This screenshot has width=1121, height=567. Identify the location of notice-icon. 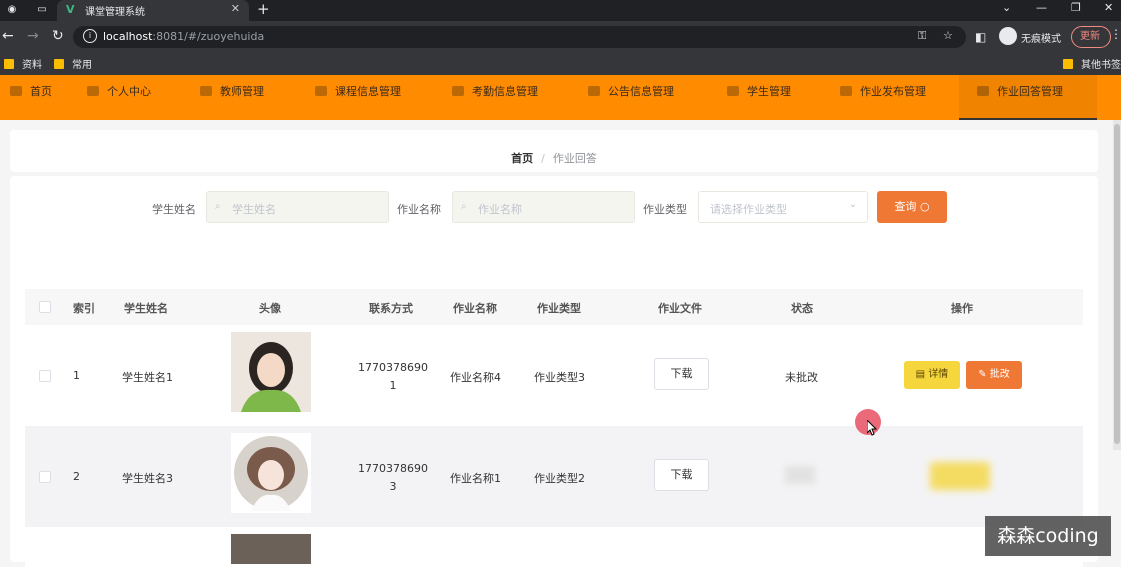
(594, 91).